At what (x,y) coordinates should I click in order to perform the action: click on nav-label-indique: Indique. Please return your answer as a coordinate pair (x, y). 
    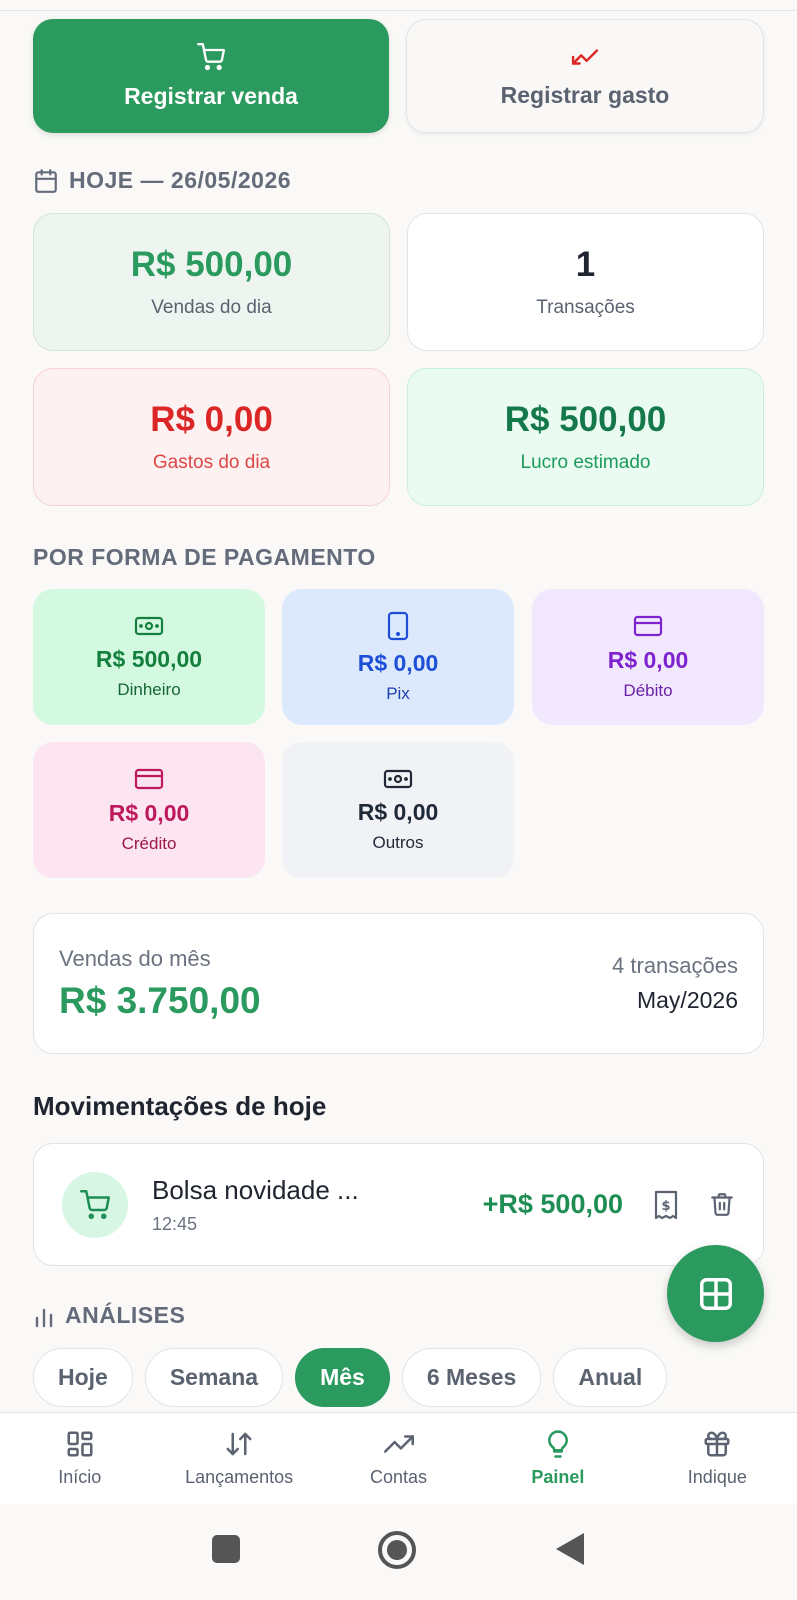
    Looking at the image, I should click on (717, 1477).